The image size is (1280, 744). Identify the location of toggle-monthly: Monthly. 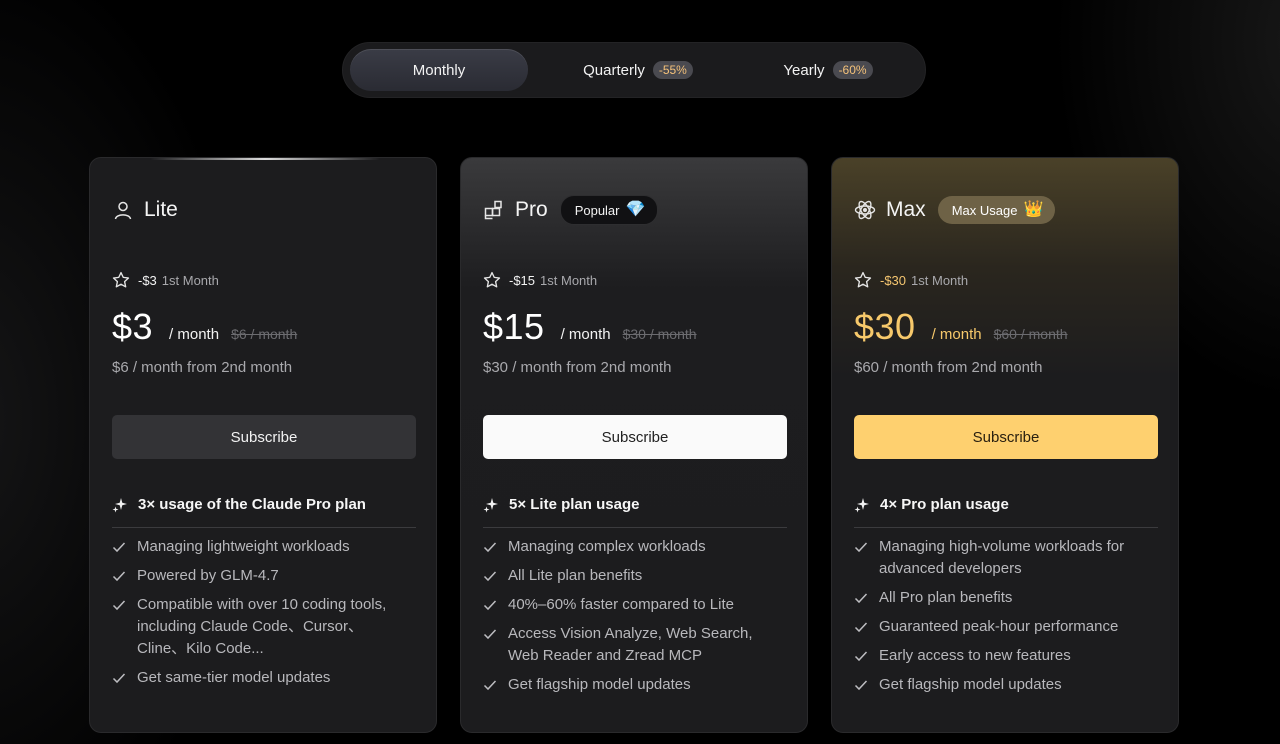
(439, 70).